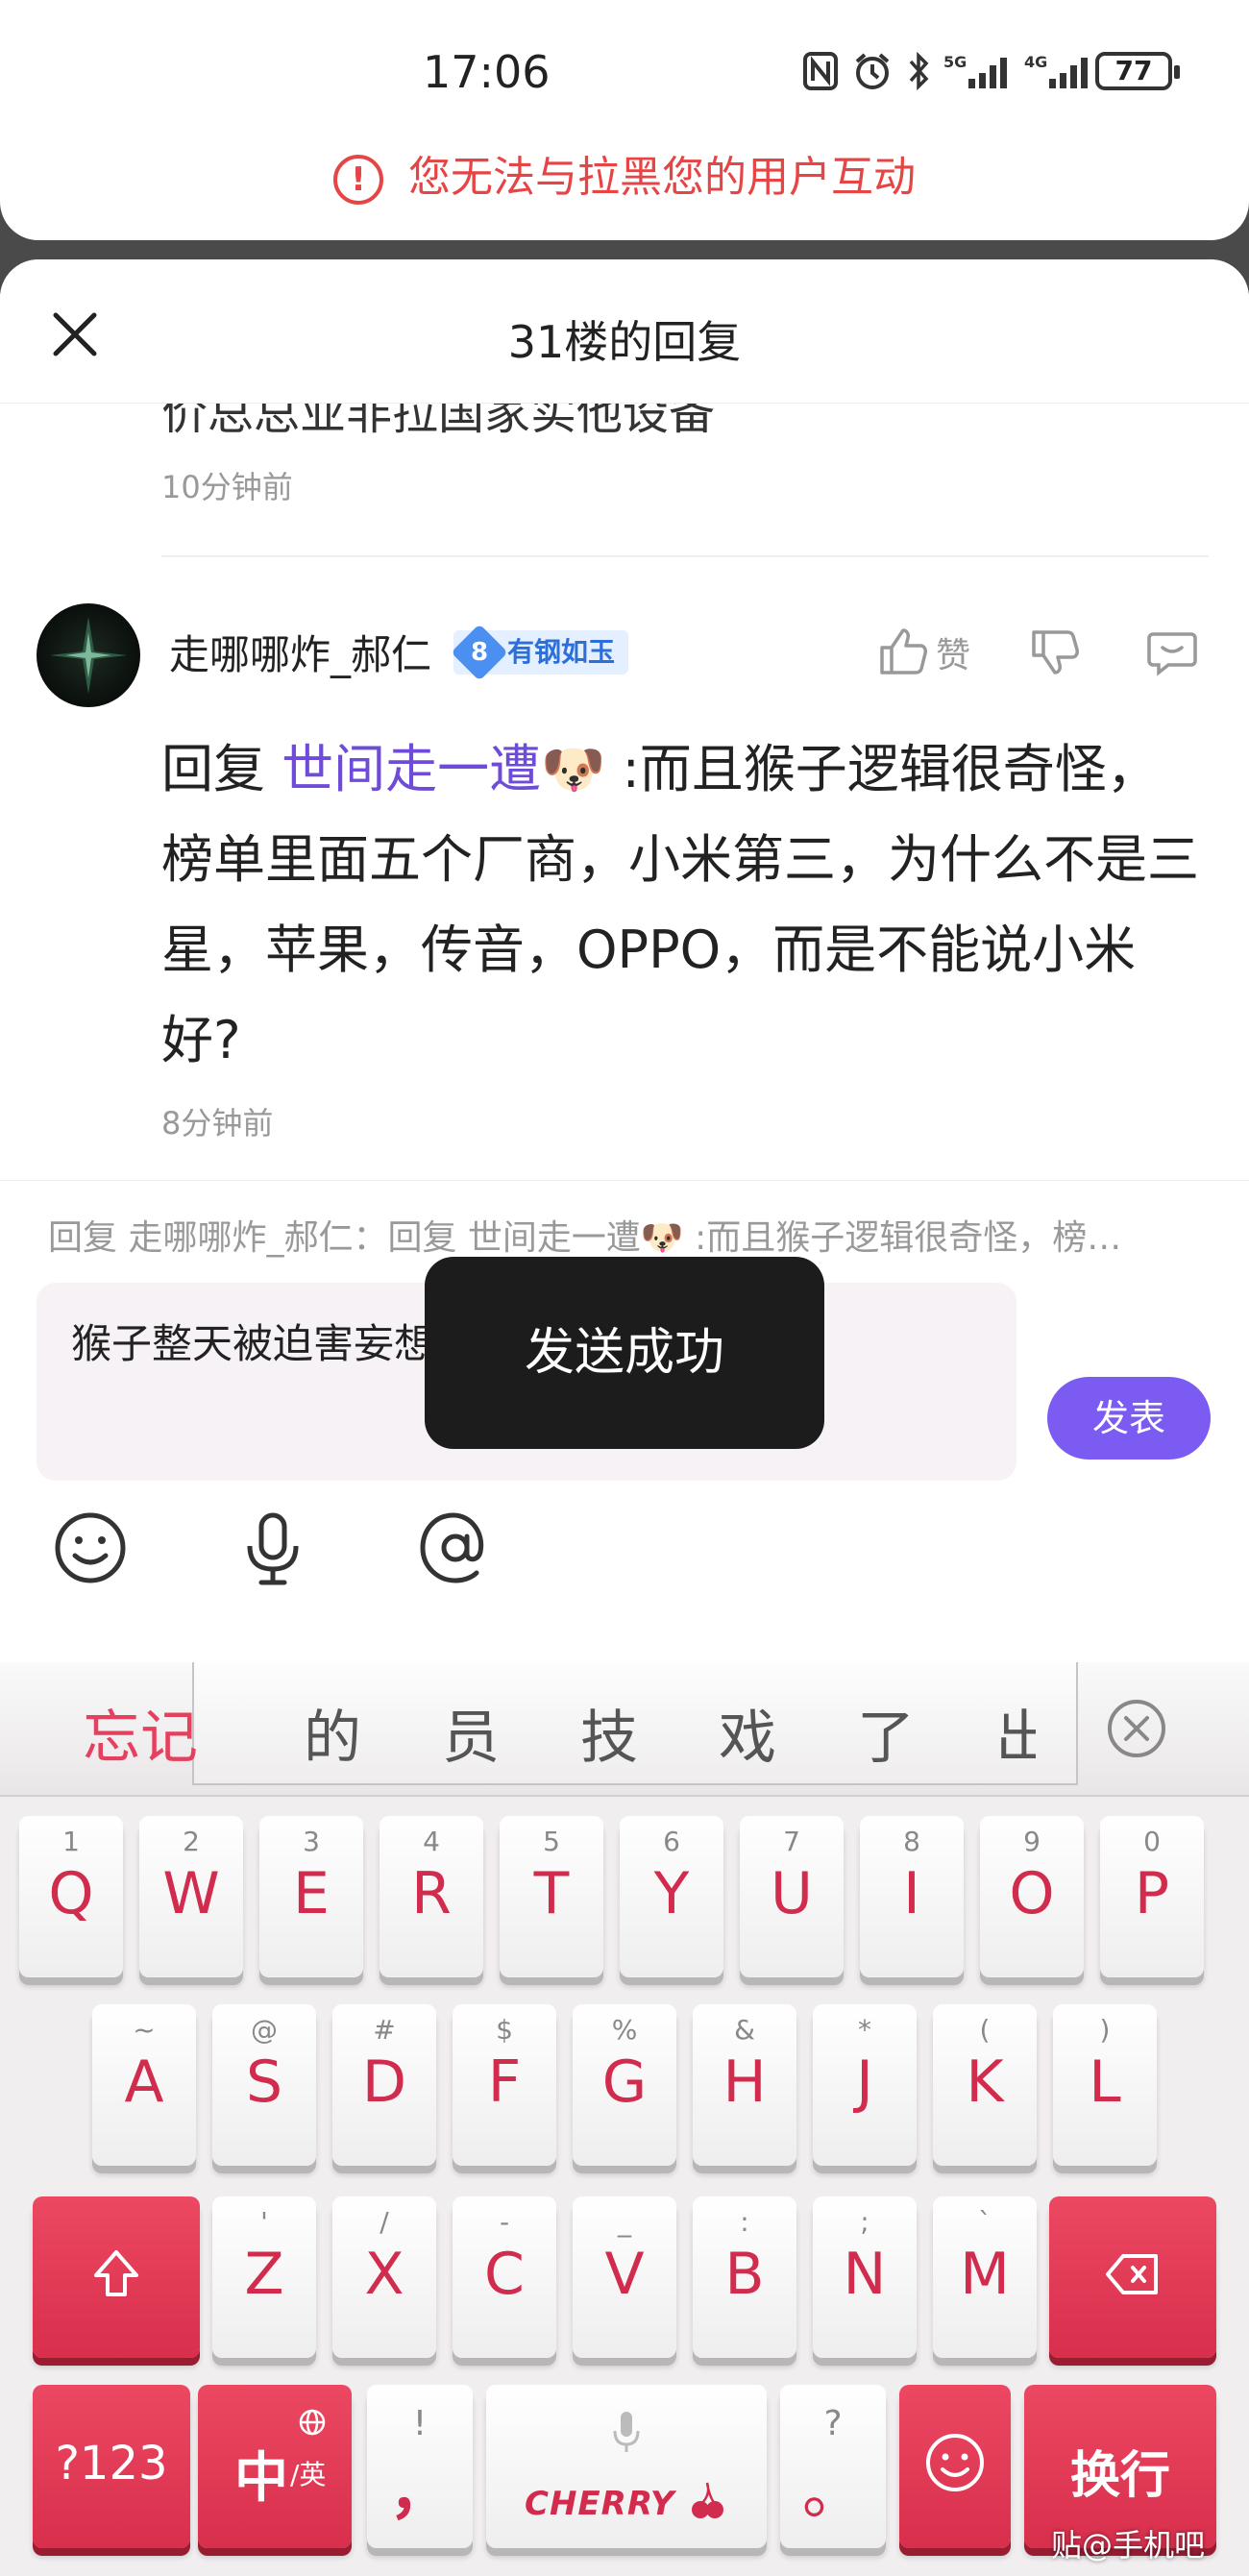  Describe the element at coordinates (191, 1896) in the screenshot. I see `key-w: 2W` at that location.